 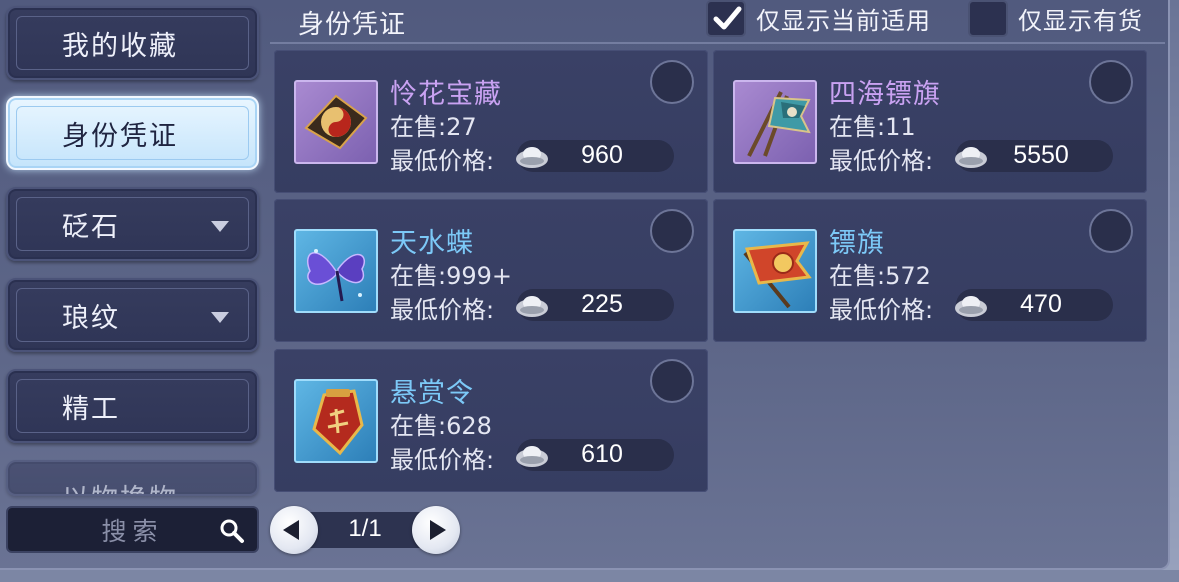 I want to click on item-card: 镖旗 在售:572 最低价格: 470, so click(x=930, y=270).